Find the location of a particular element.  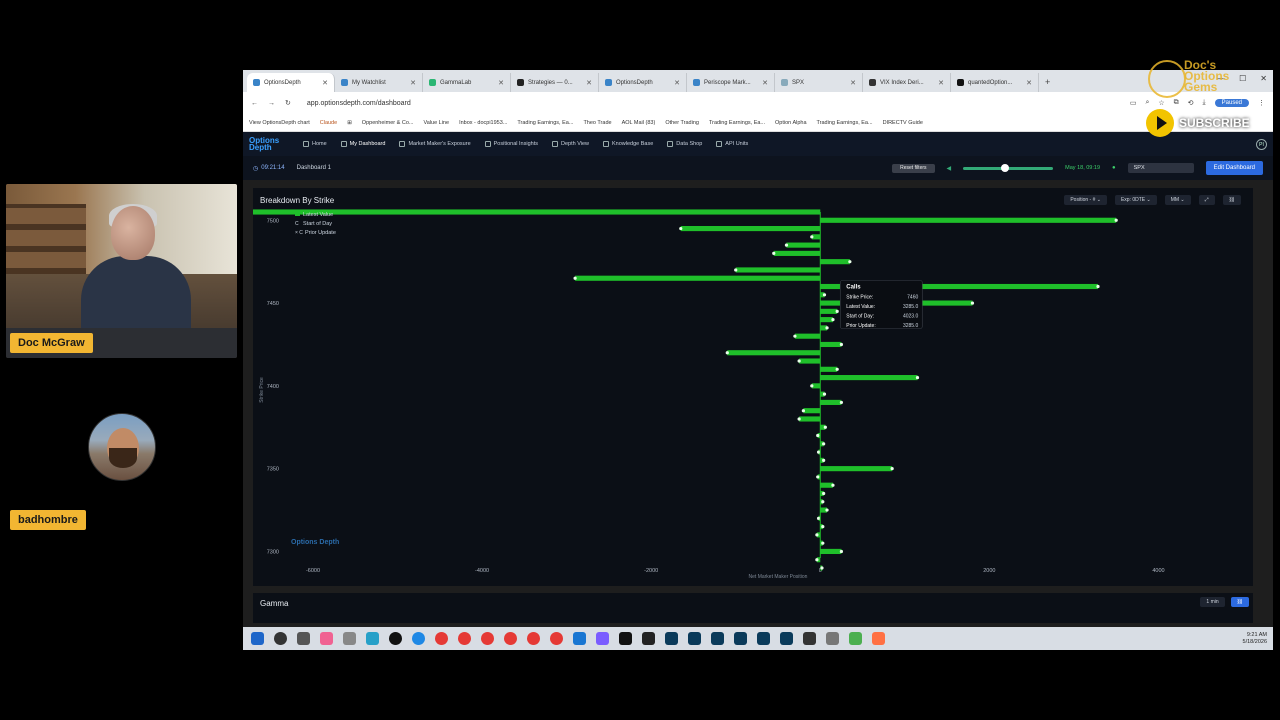

app-logo: Options Depth is located at coordinates (269, 144).